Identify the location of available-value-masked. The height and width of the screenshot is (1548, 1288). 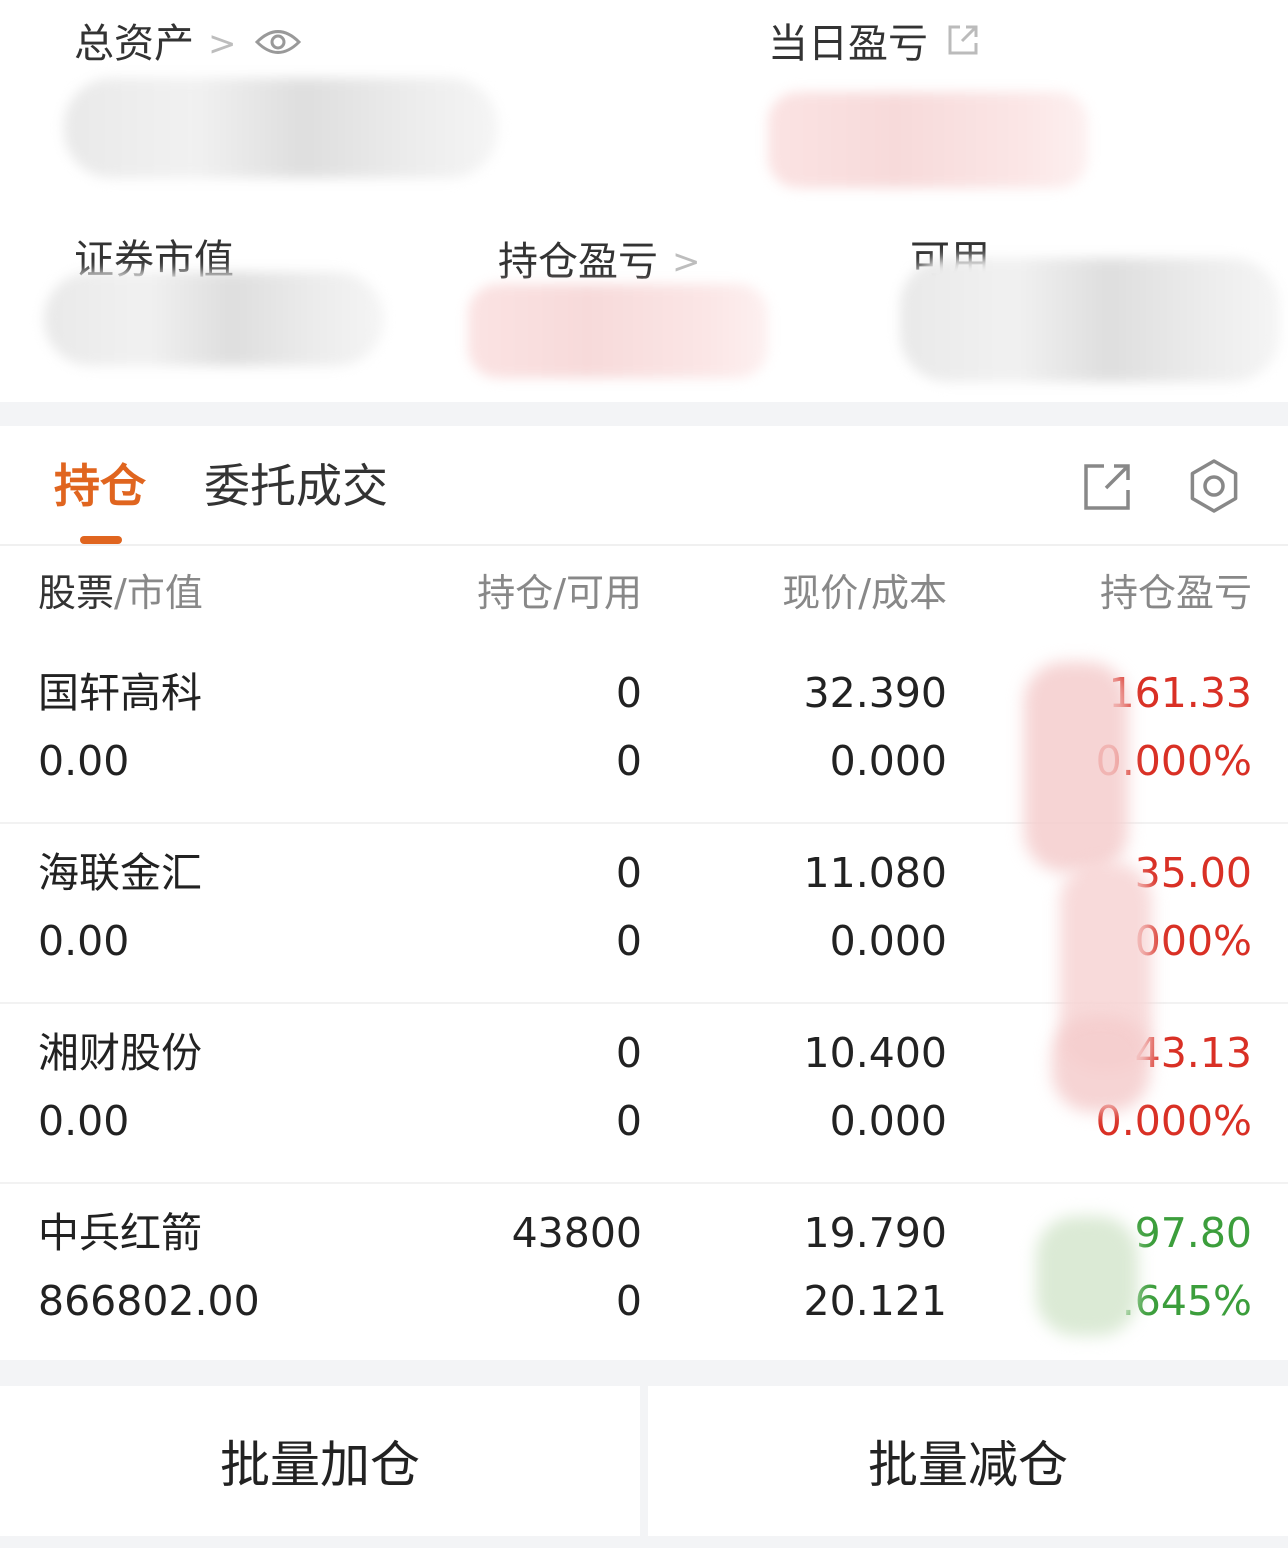
(1090, 320).